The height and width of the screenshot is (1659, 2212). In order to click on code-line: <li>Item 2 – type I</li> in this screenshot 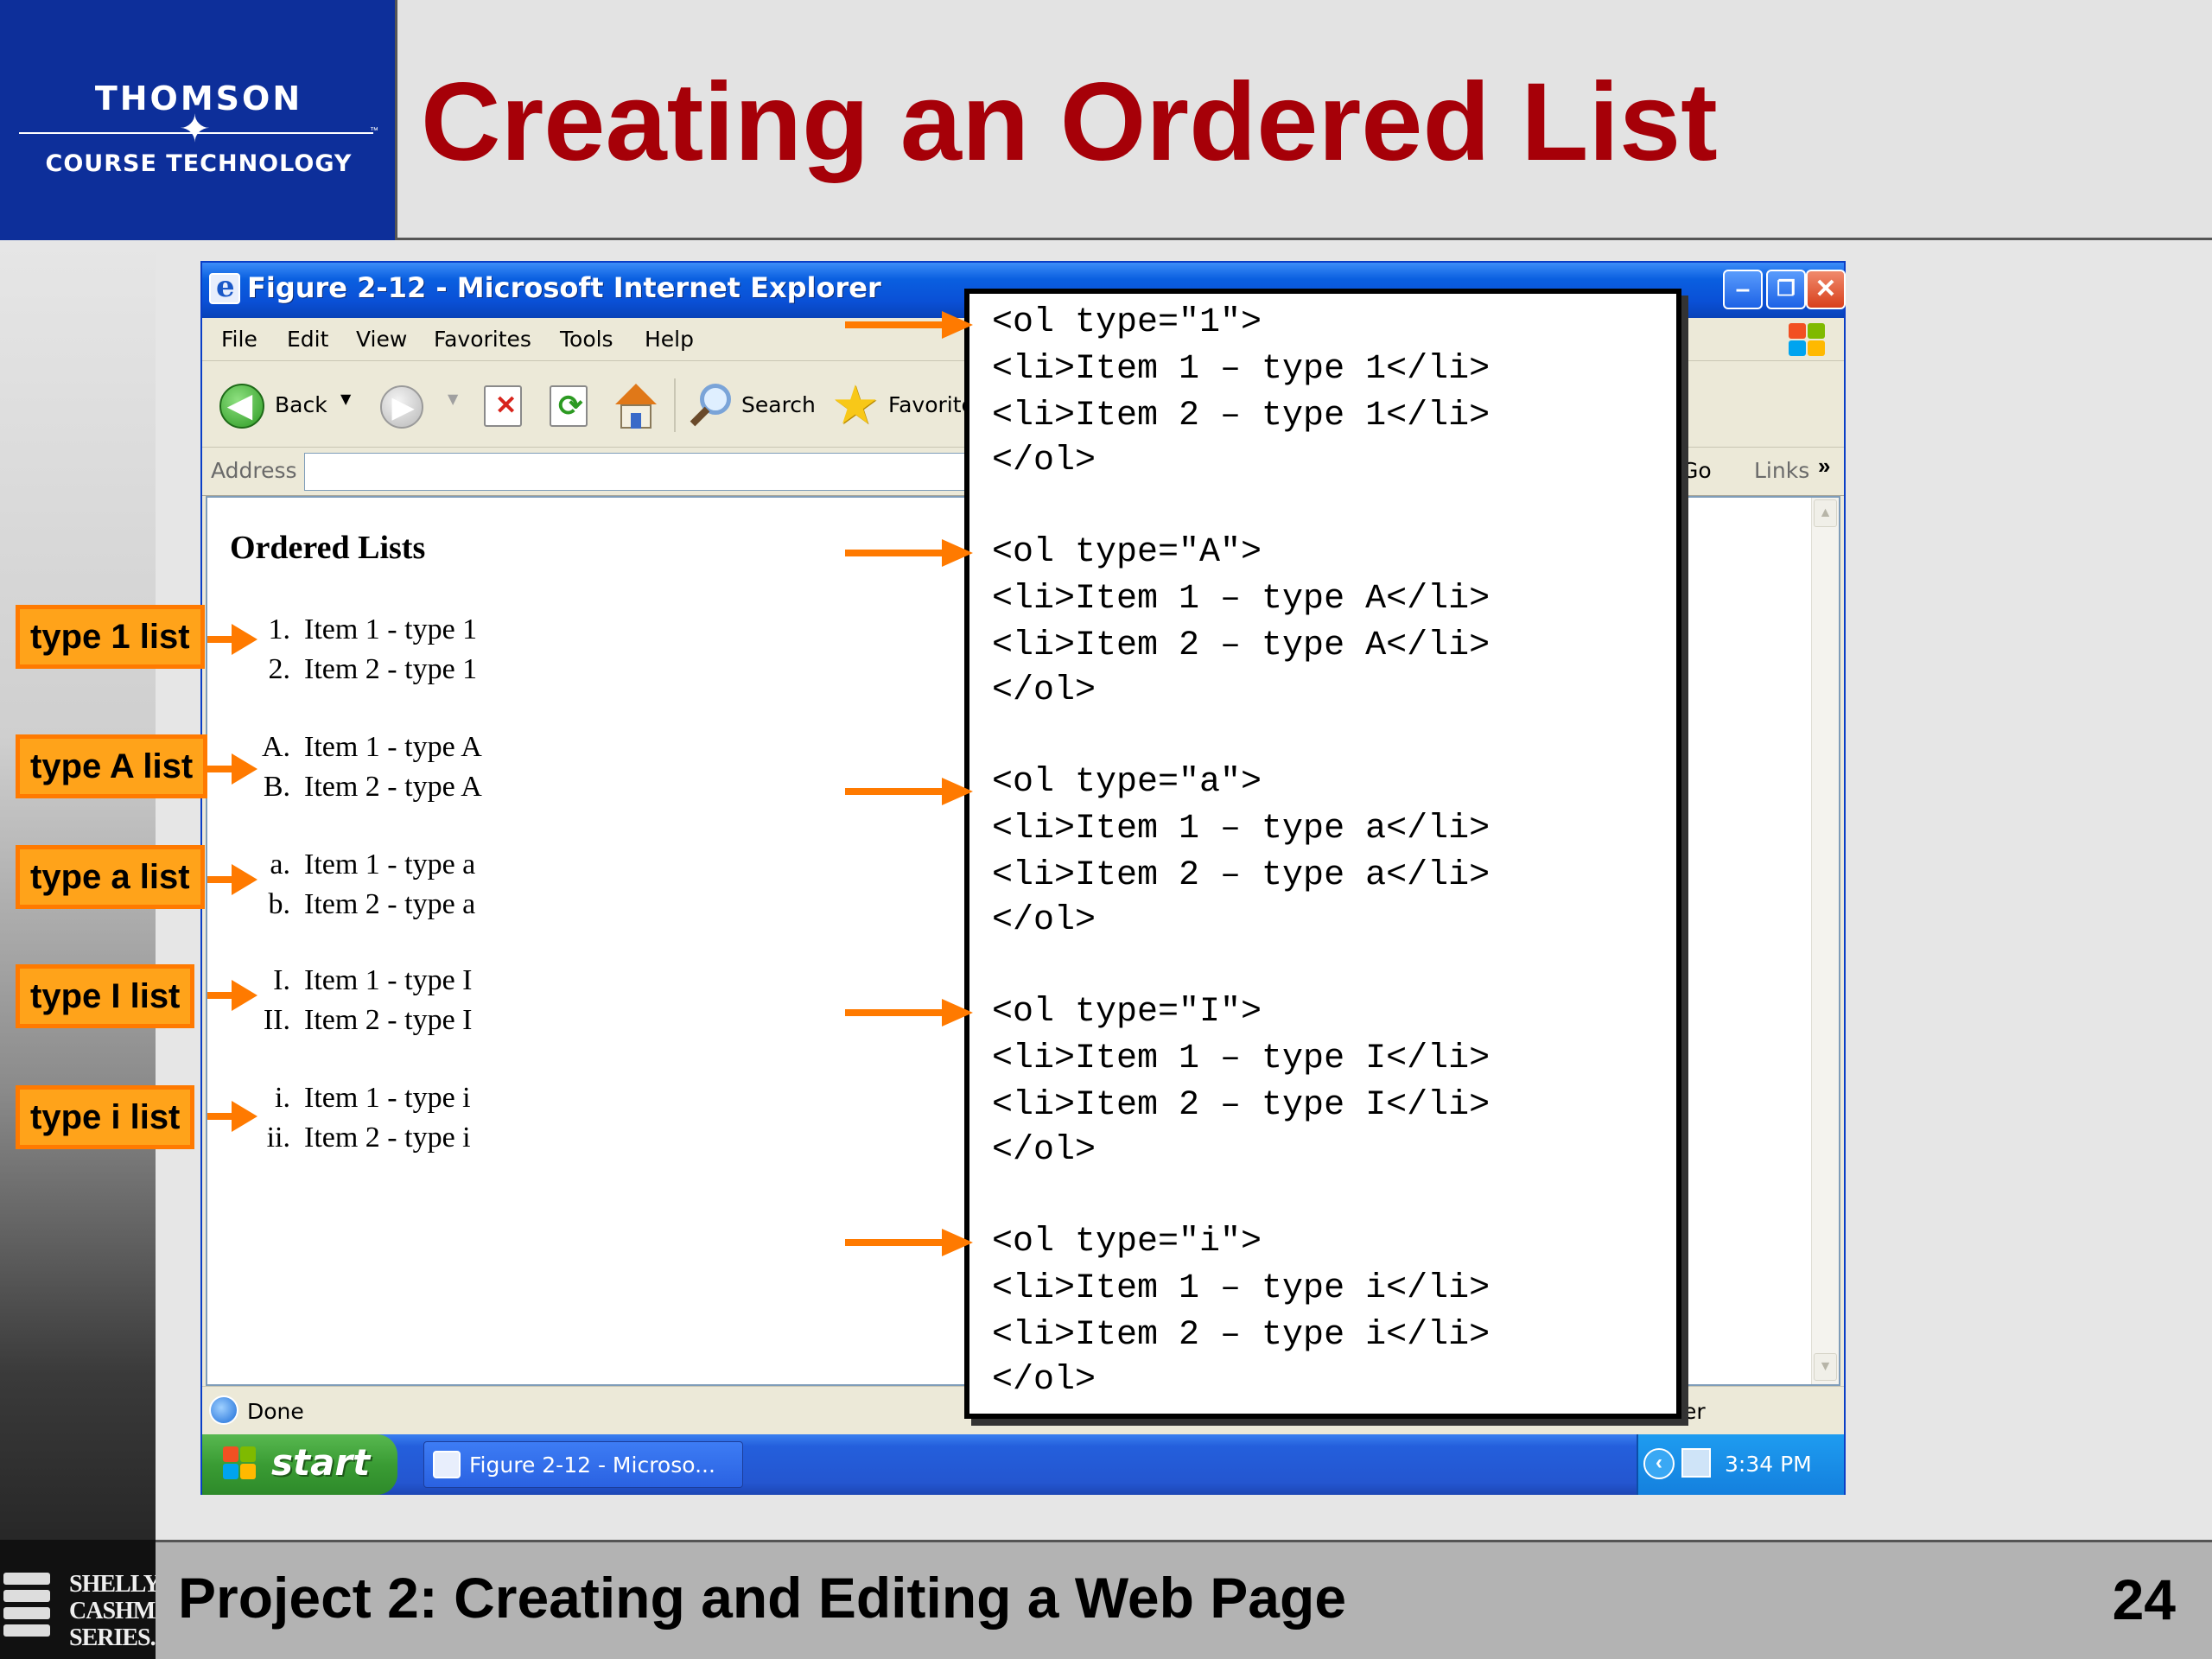, I will do `click(1241, 1105)`.